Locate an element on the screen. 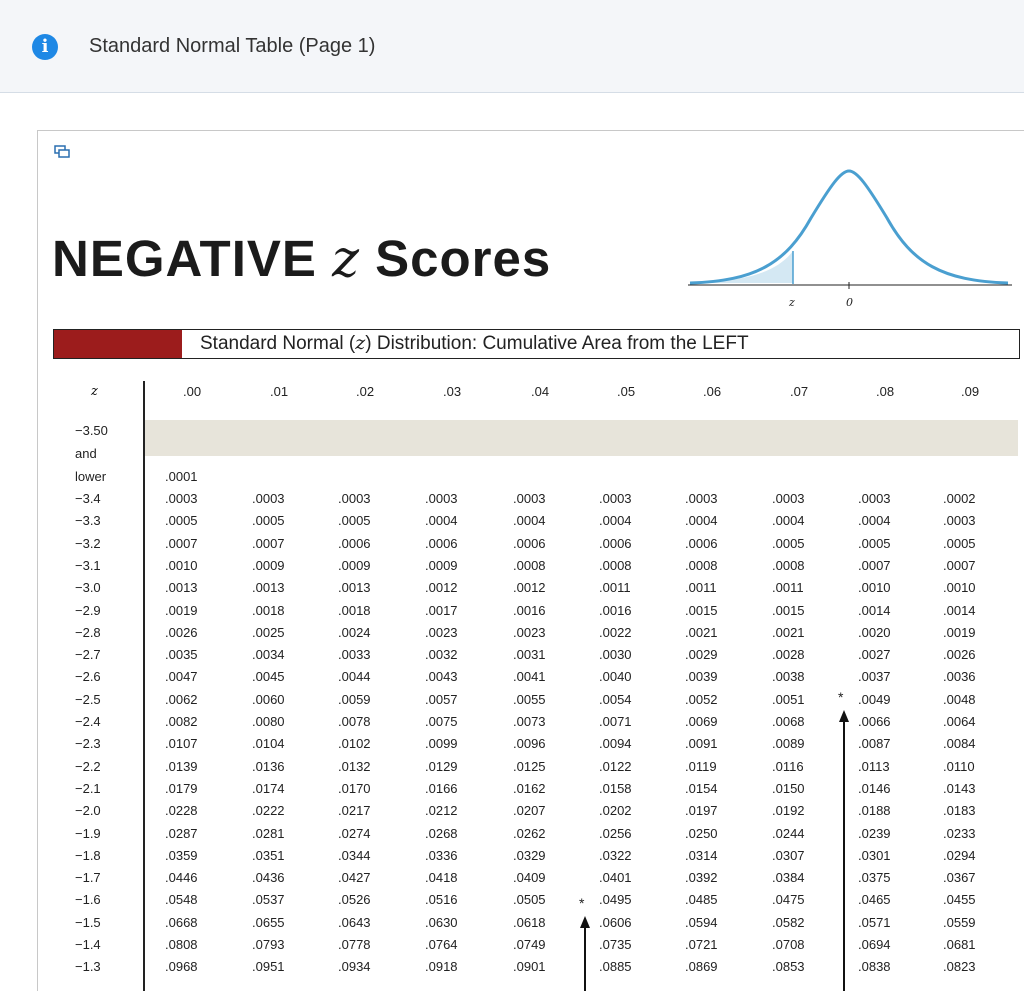 Image resolution: width=1024 pixels, height=991 pixels. table-cell: .0582 is located at coordinates (788, 922).